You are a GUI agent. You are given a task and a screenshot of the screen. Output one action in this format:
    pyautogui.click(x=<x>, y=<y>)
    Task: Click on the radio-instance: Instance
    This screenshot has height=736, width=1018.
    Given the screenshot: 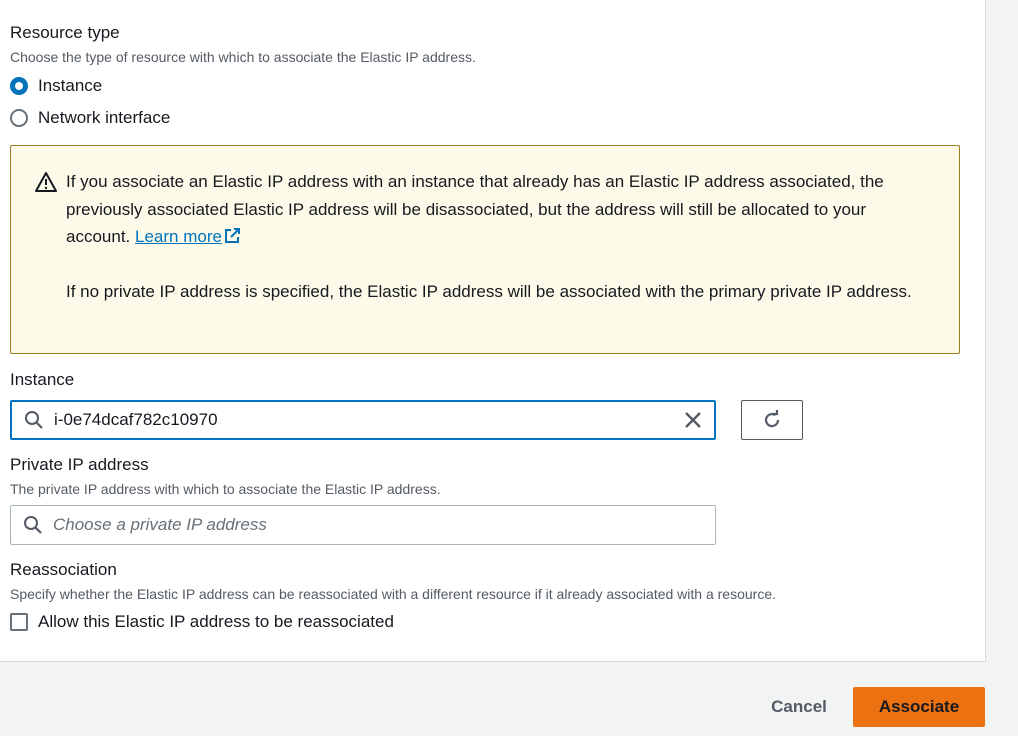 What is the action you would take?
    pyautogui.click(x=56, y=86)
    